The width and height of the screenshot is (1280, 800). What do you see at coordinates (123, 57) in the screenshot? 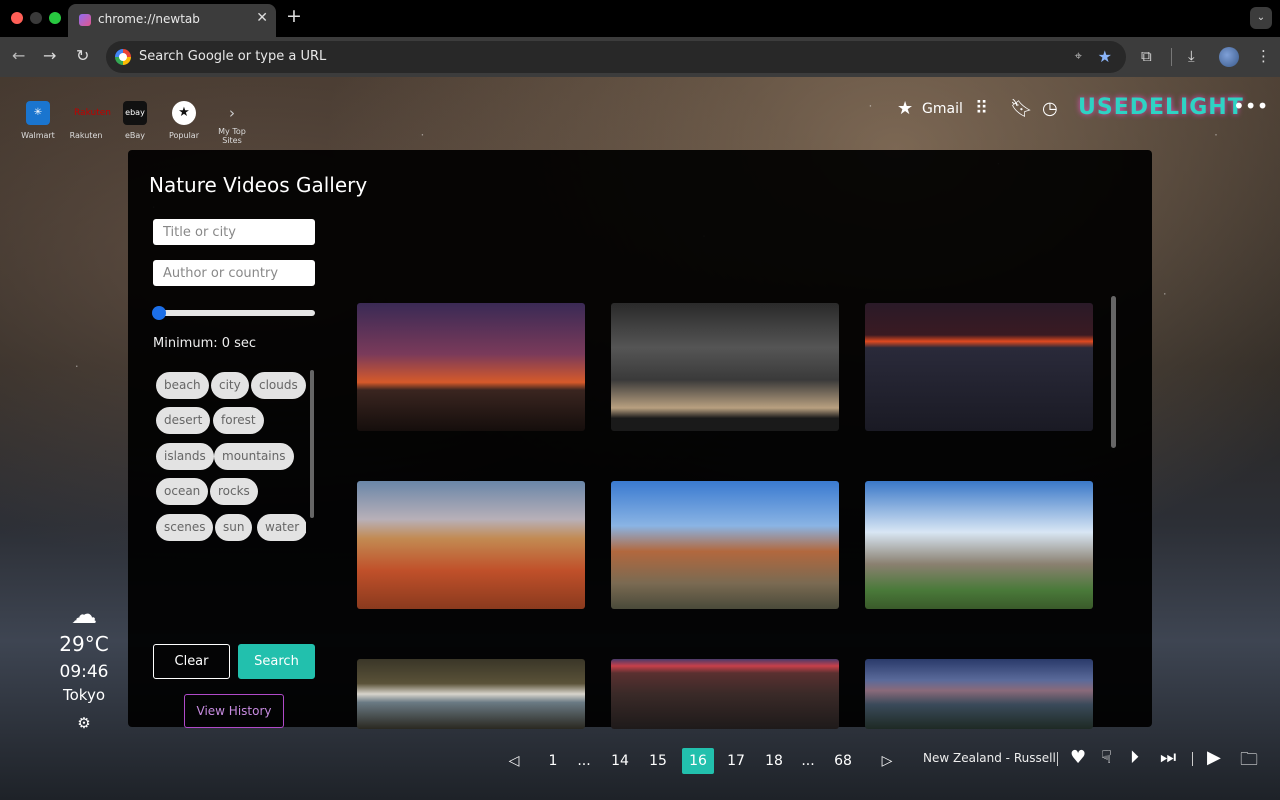
I see `google-icon` at bounding box center [123, 57].